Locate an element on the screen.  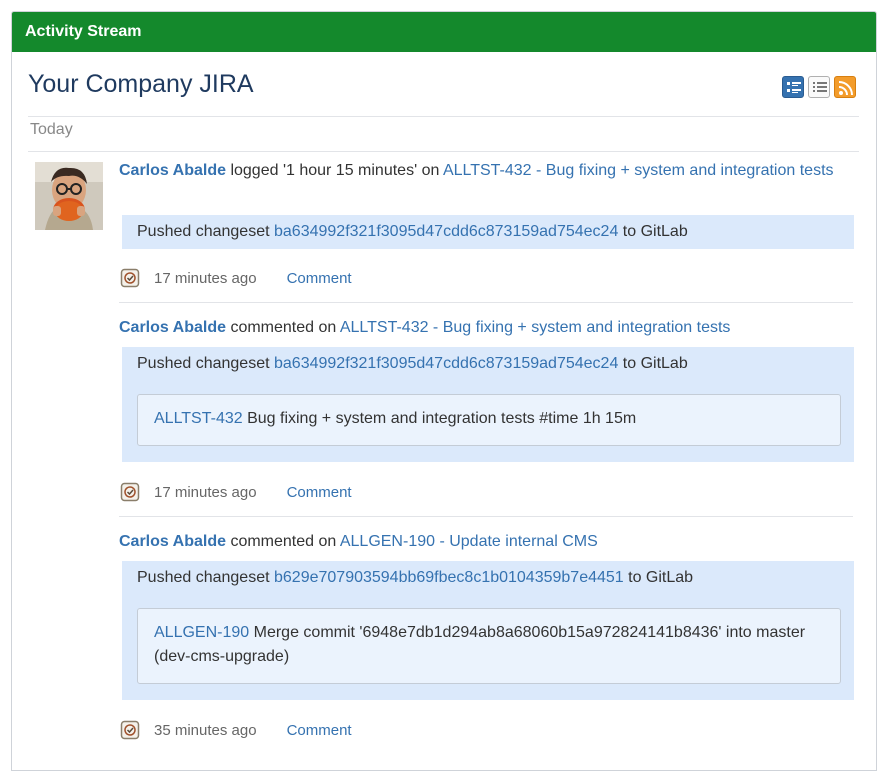
changeset-hash-link: b629e707903594bb69fbec8c1b0104359b7e4451 is located at coordinates (449, 577).